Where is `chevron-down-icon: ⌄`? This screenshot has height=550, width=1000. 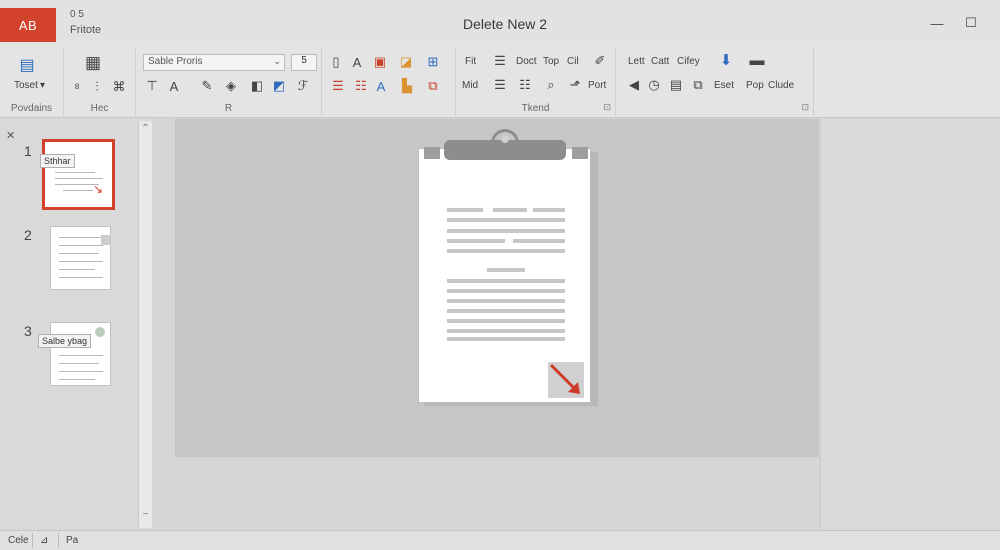
chevron-down-icon: ⌄ is located at coordinates (277, 61).